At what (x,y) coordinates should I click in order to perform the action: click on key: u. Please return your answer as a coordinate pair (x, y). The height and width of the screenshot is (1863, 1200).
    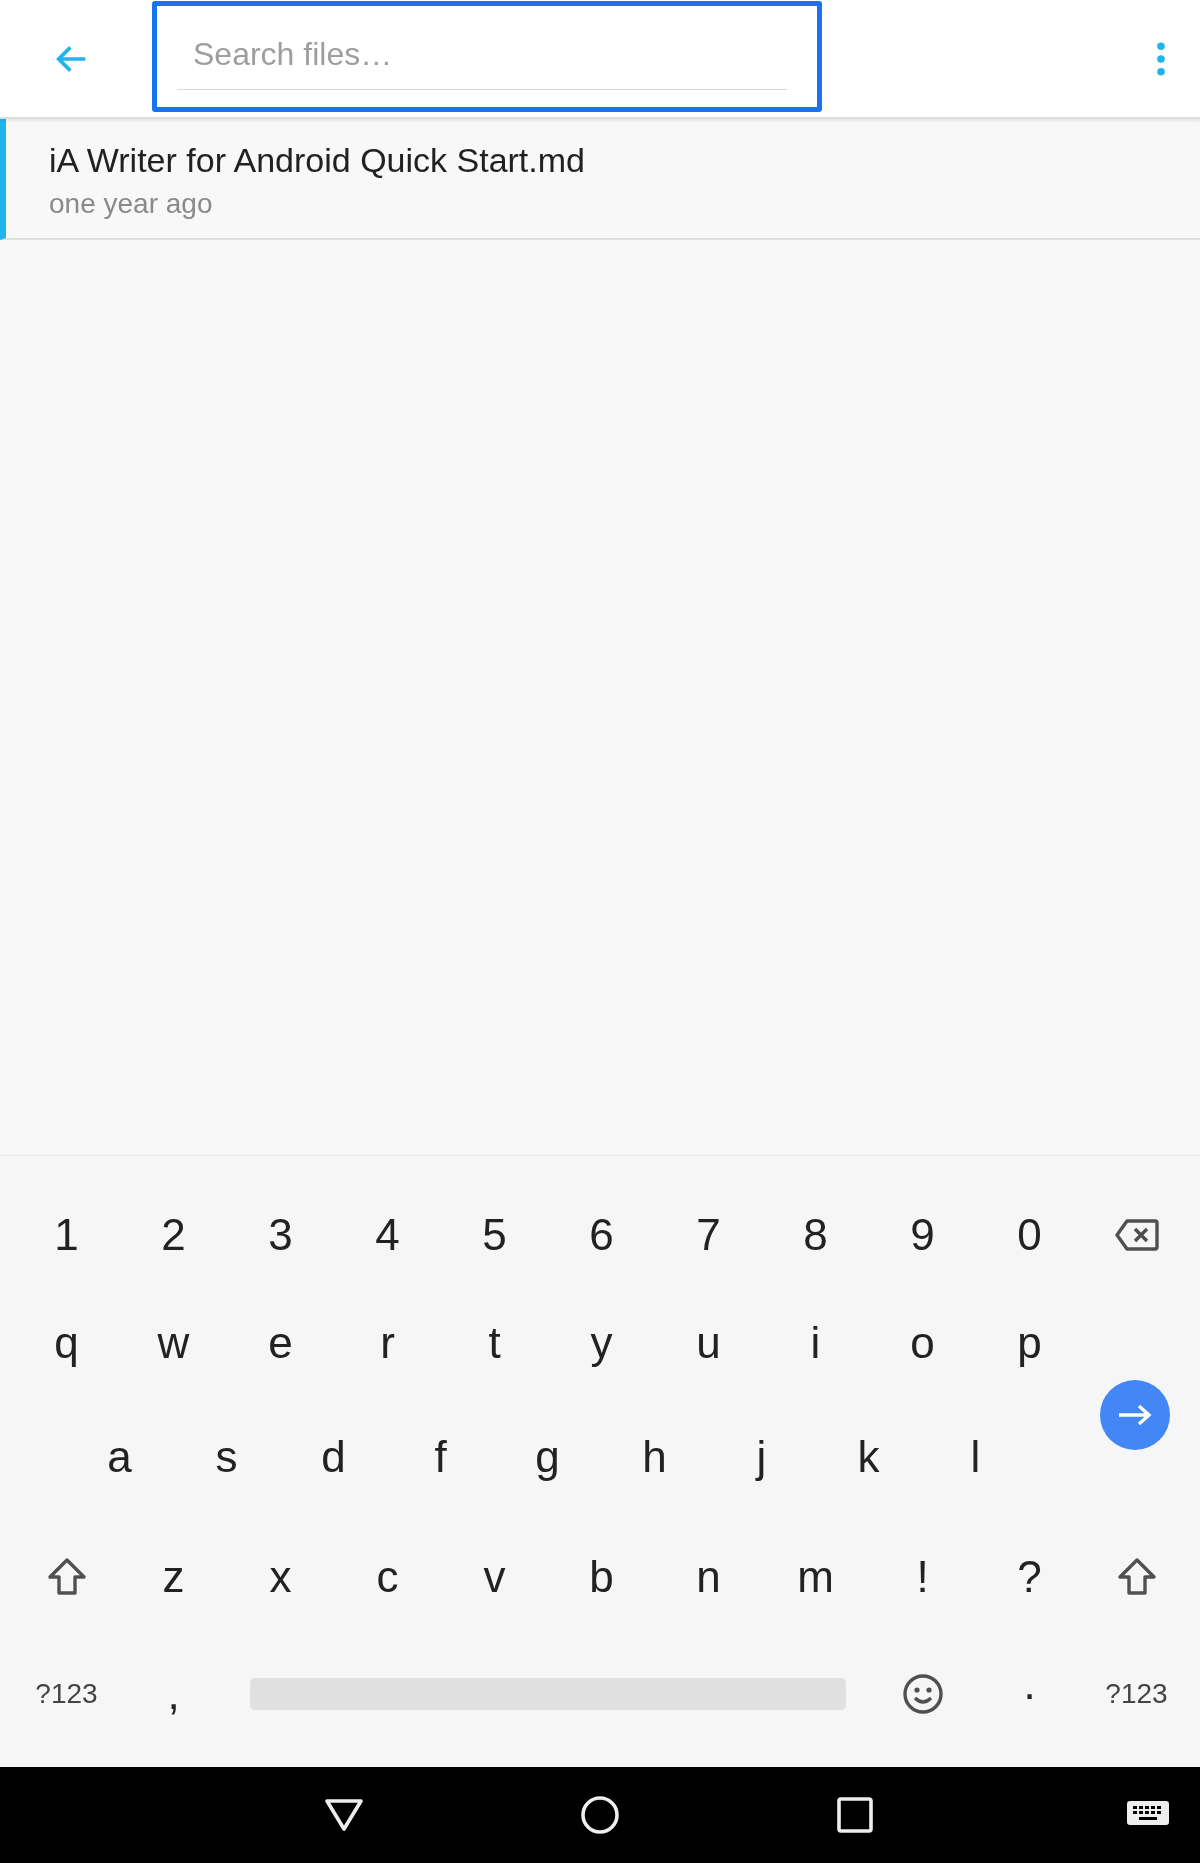
    Looking at the image, I should click on (708, 1342).